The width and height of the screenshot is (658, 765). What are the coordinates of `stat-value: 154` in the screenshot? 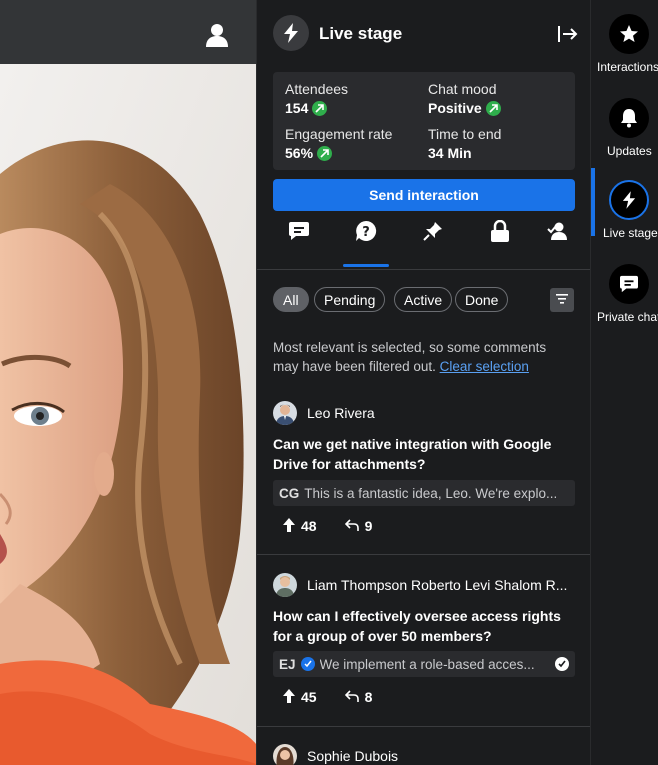 It's located at (297, 108).